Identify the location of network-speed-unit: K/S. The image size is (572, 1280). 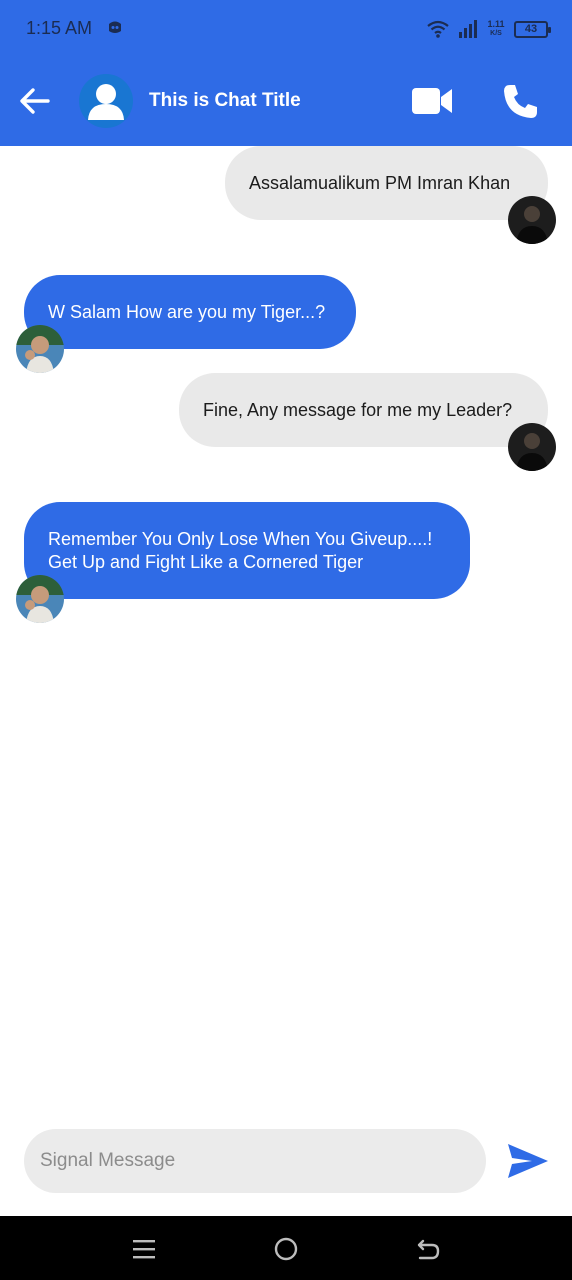
(496, 33).